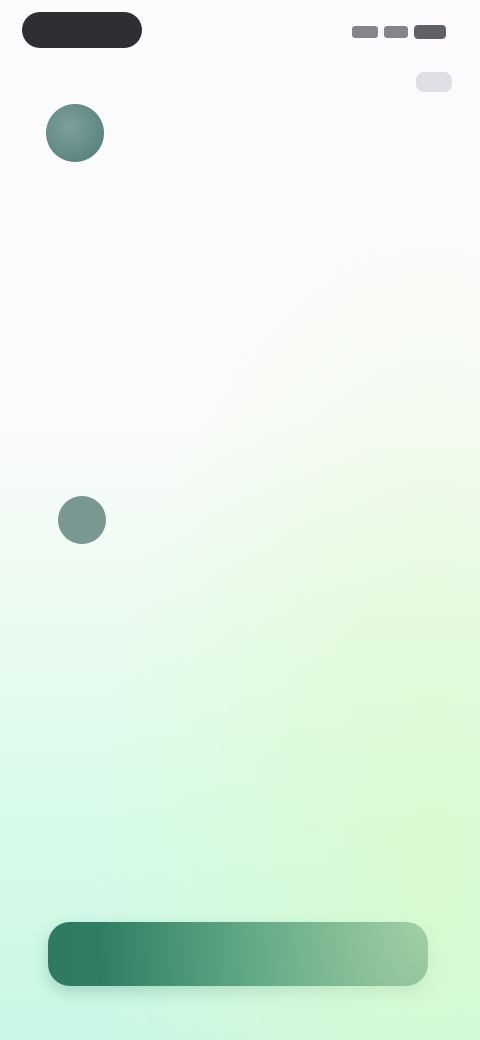 The width and height of the screenshot is (480, 1040). Describe the element at coordinates (434, 82) in the screenshot. I see `header-action-button` at that location.